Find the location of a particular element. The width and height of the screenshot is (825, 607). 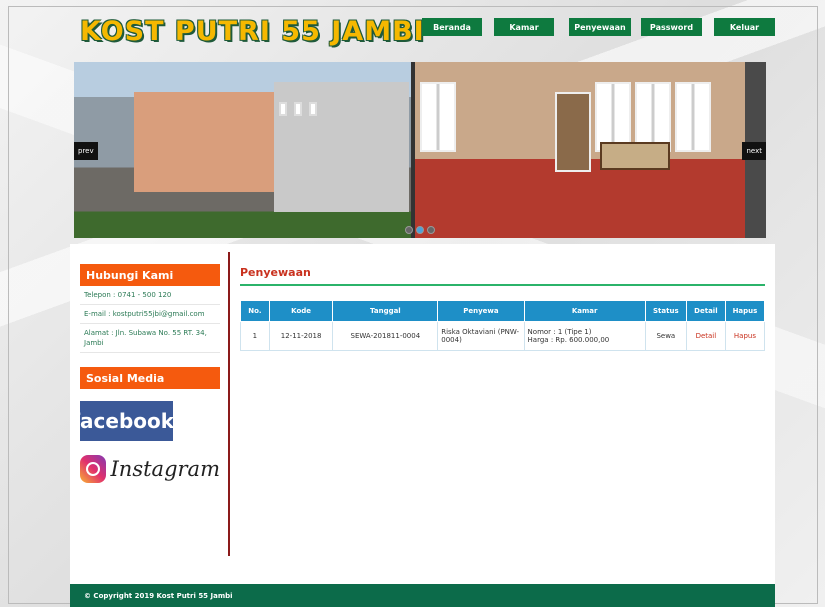

cell-no: 1 is located at coordinates (255, 336).